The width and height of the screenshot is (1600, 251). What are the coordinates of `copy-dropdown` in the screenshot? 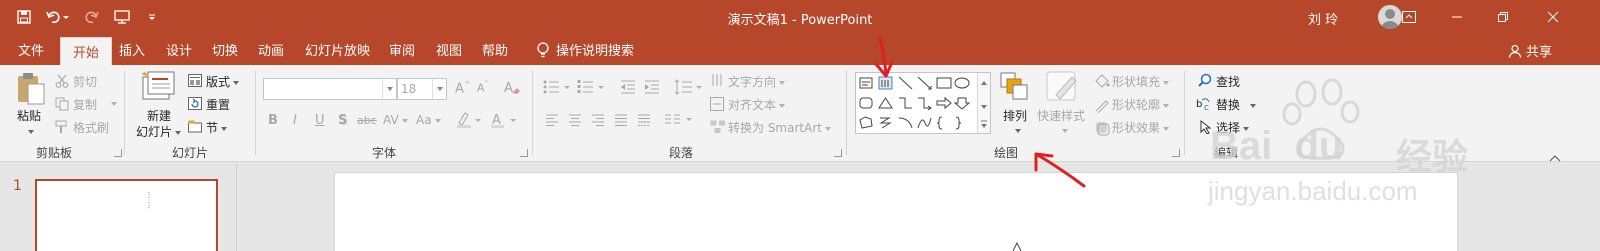 It's located at (112, 103).